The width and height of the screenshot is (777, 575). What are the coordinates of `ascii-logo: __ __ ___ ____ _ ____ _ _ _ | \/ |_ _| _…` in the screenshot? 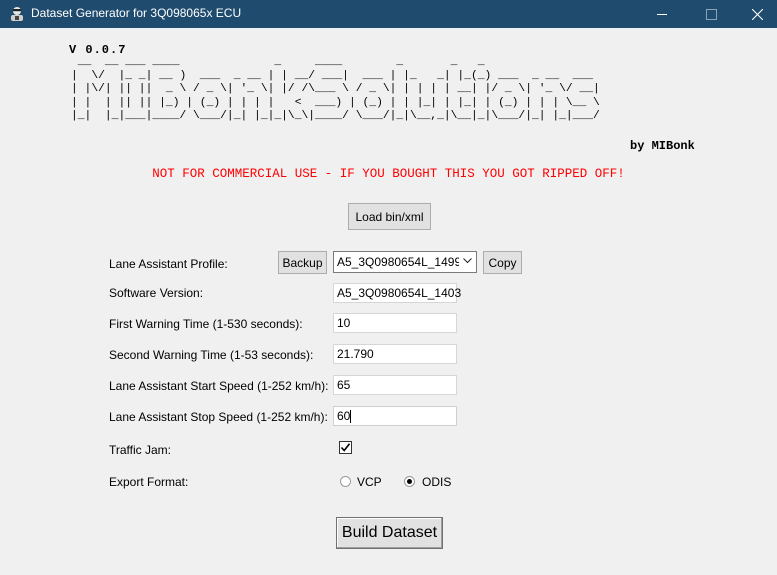 It's located at (335, 89).